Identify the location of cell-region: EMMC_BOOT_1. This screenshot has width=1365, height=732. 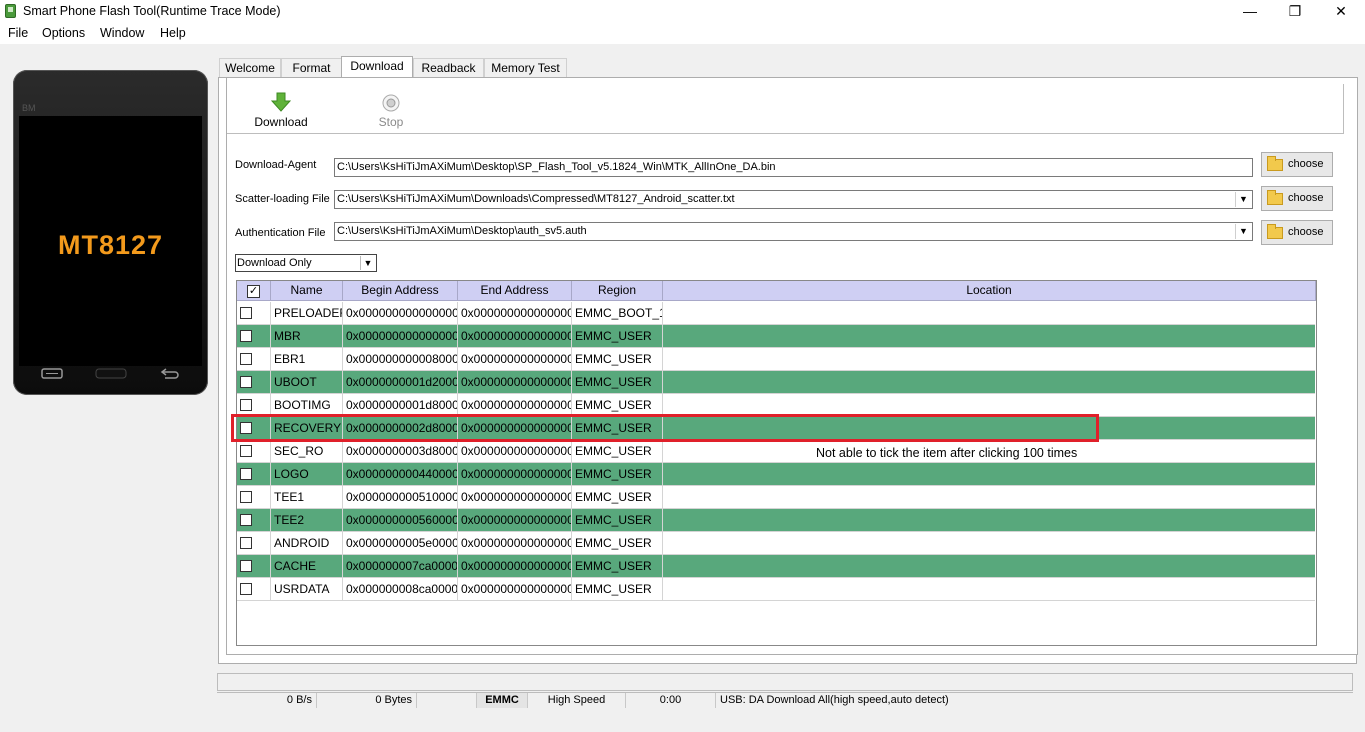
(617, 313).